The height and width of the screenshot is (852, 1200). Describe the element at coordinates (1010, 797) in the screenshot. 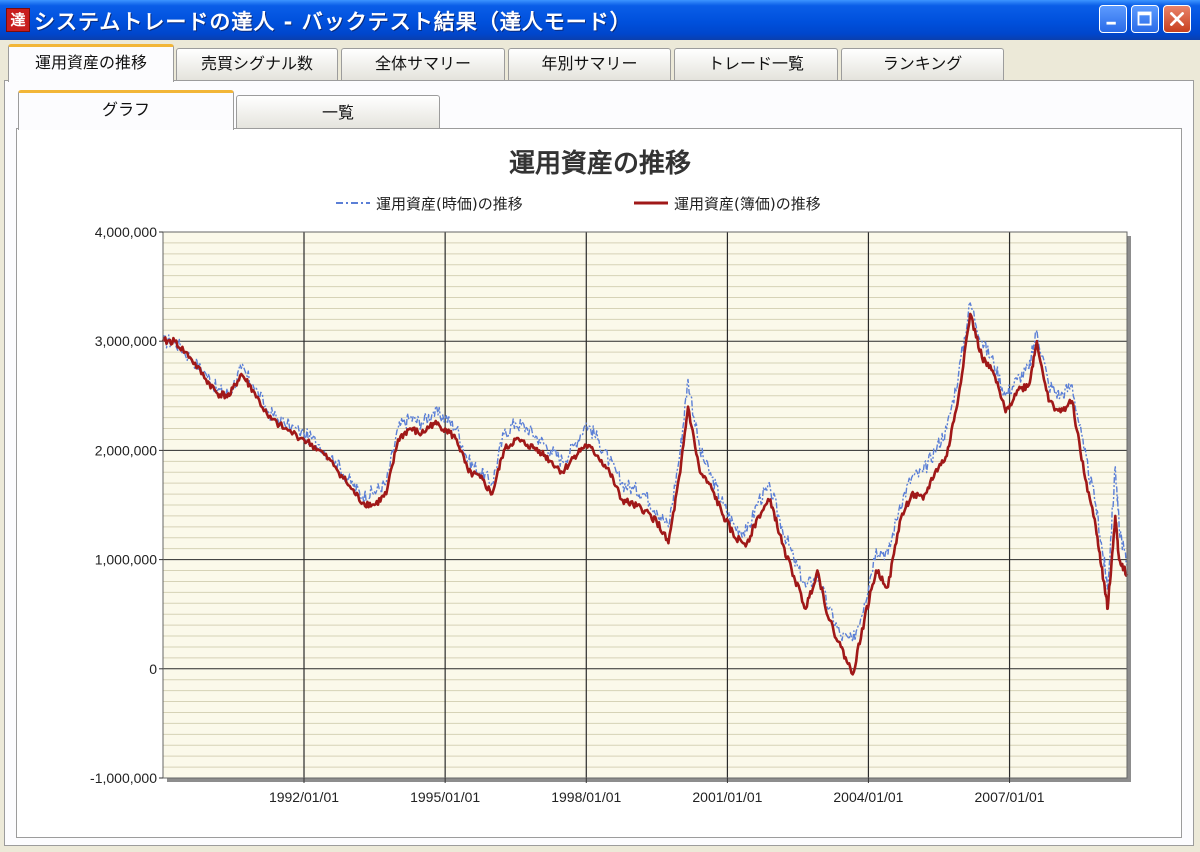

I see `x-tick-label: 2007/01/01` at that location.